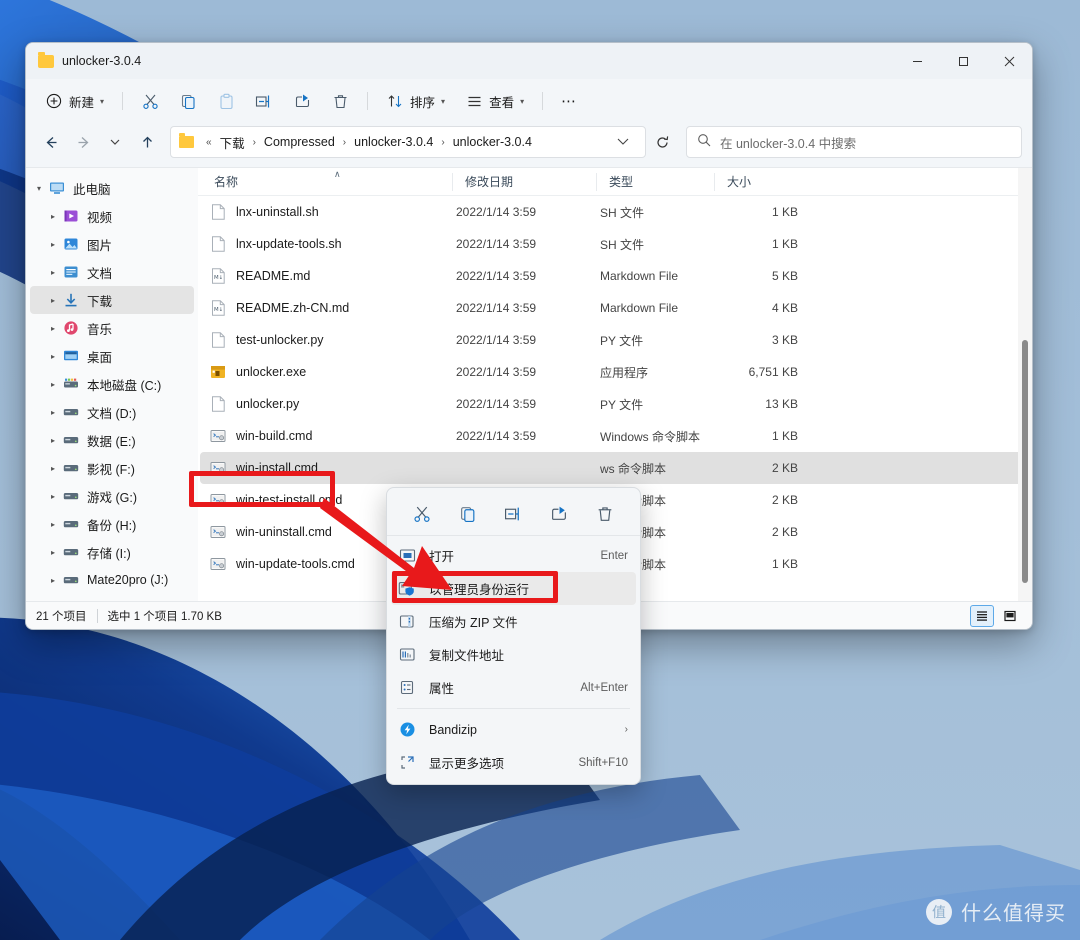  I want to click on sidebar-item-7: ▸ 本地磁盘 (C:), so click(112, 384).